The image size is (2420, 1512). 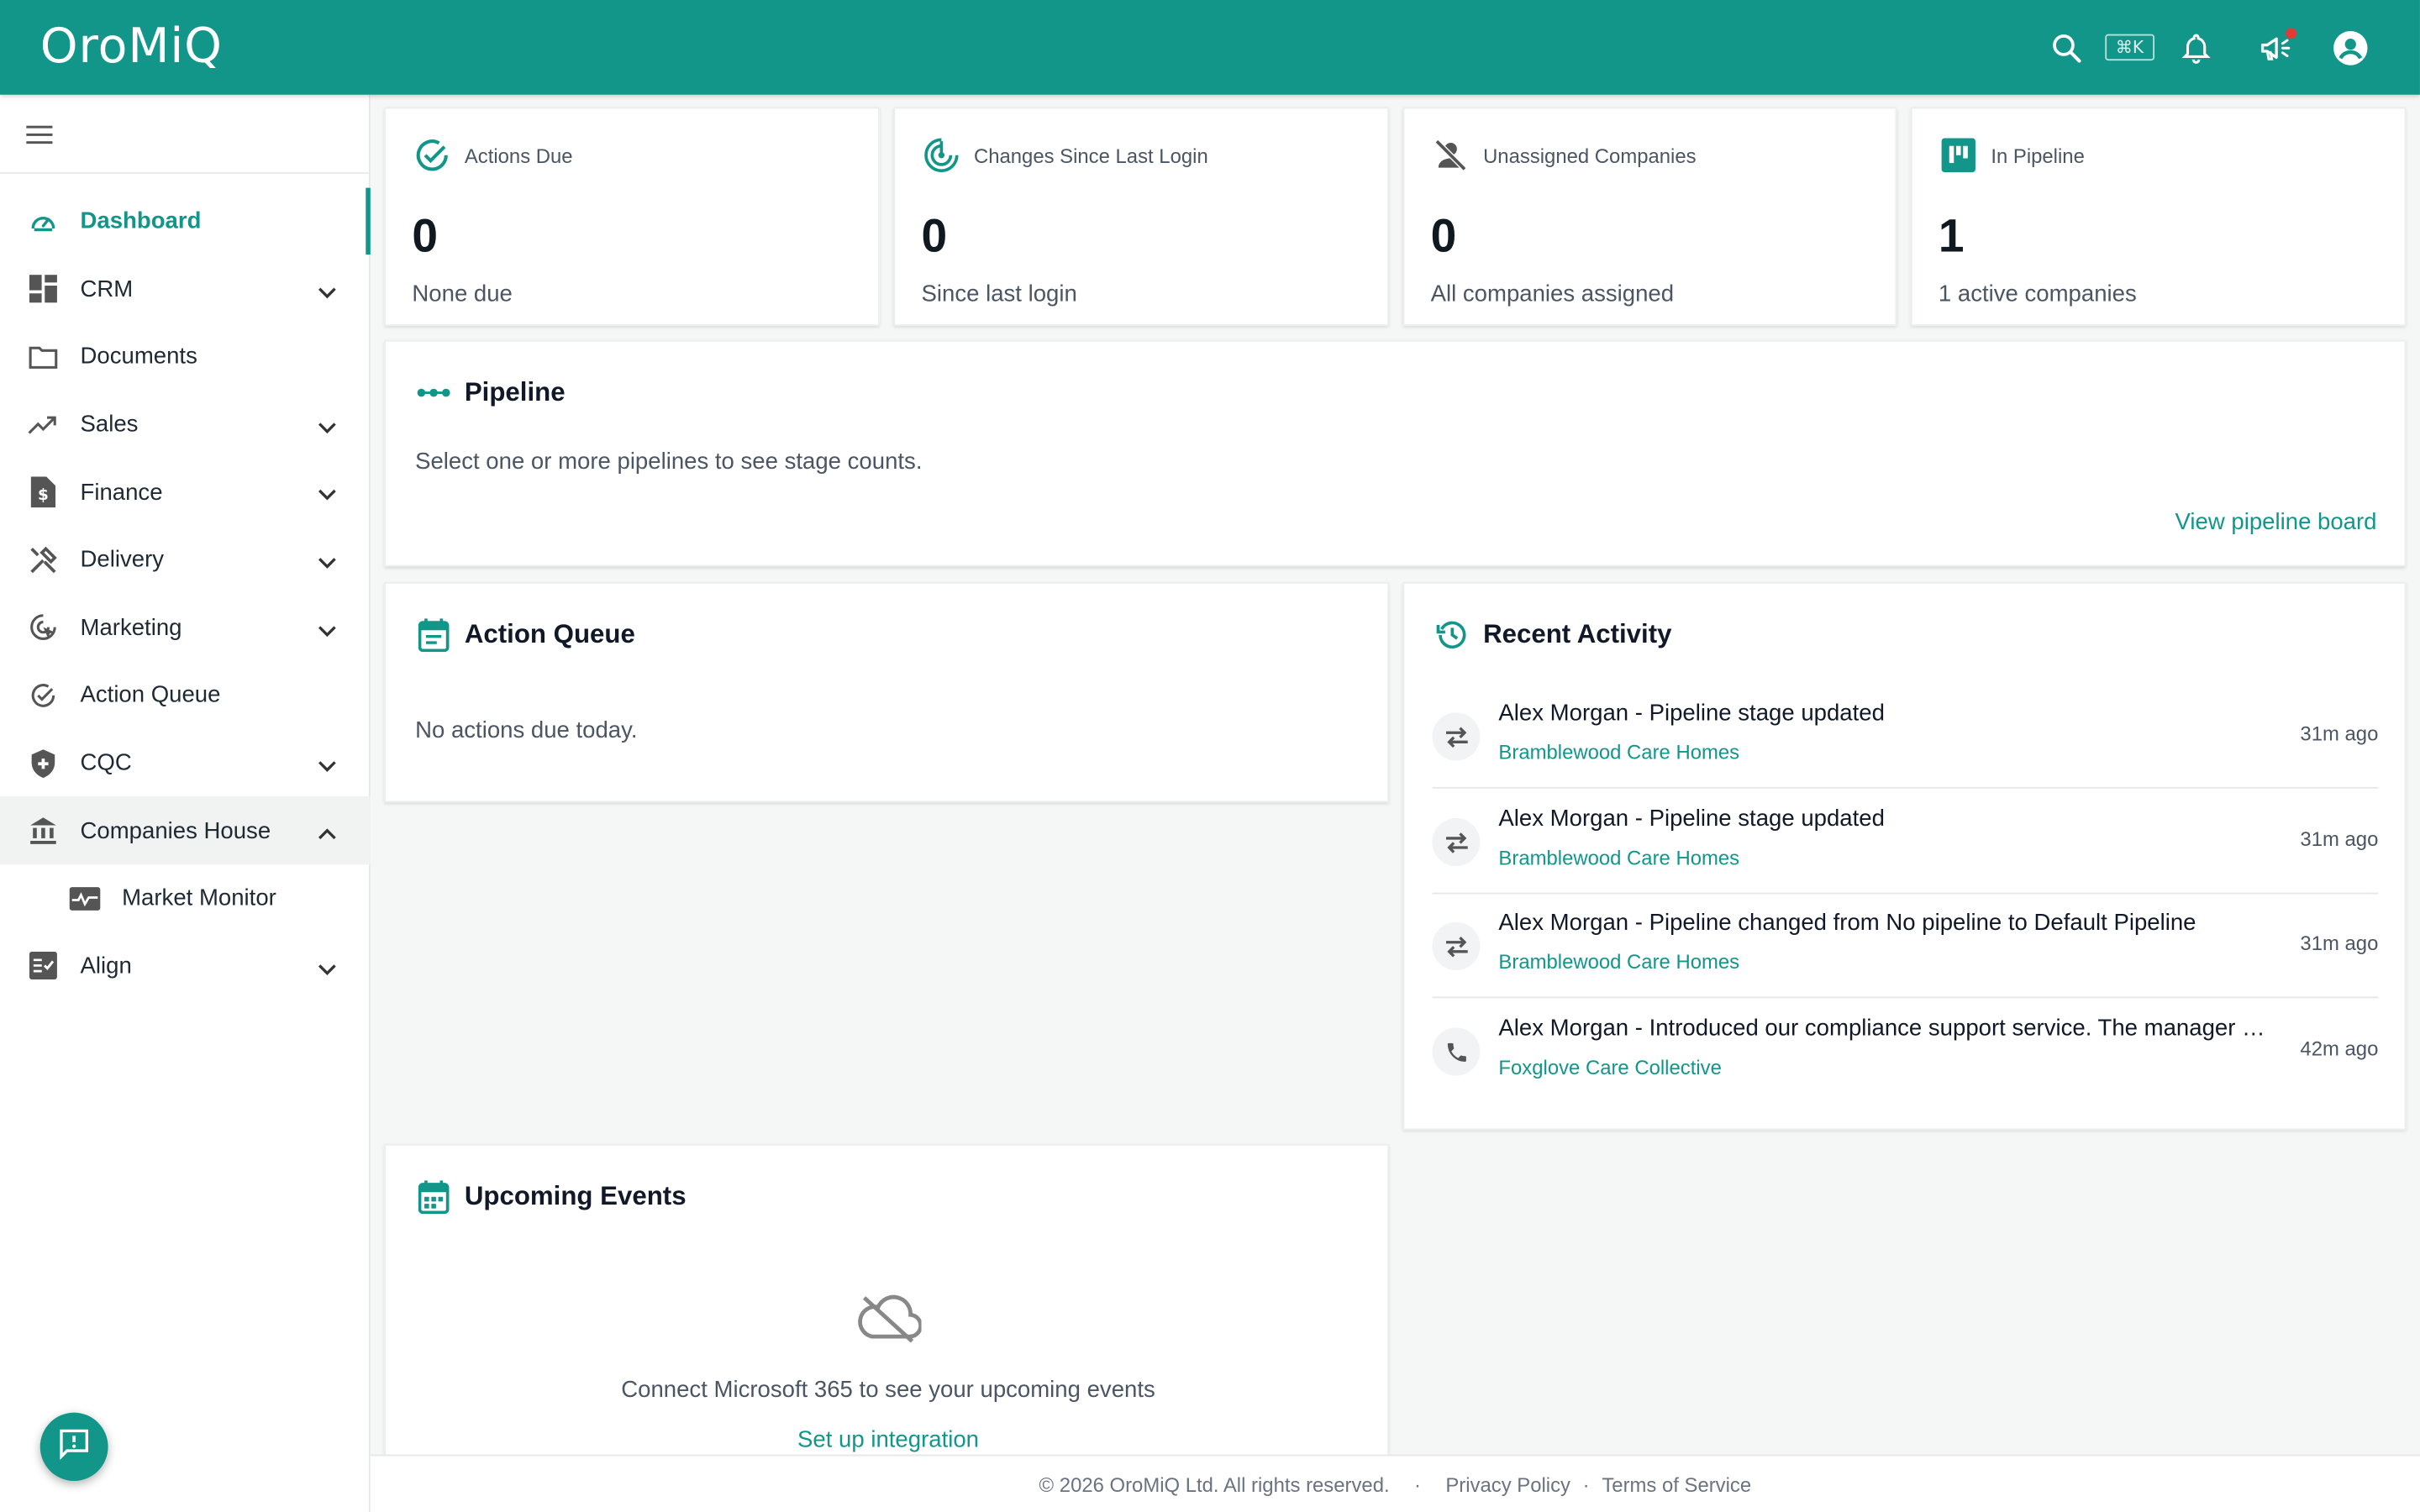 I want to click on sidebar-item-action-queue: Action Queue, so click(x=185, y=696).